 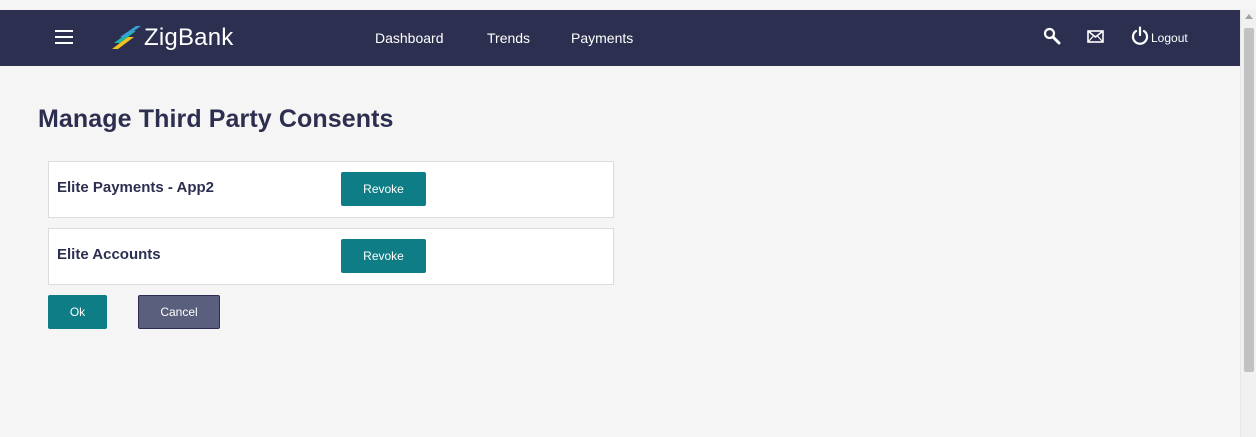 What do you see at coordinates (1140, 35) in the screenshot?
I see `power-icon` at bounding box center [1140, 35].